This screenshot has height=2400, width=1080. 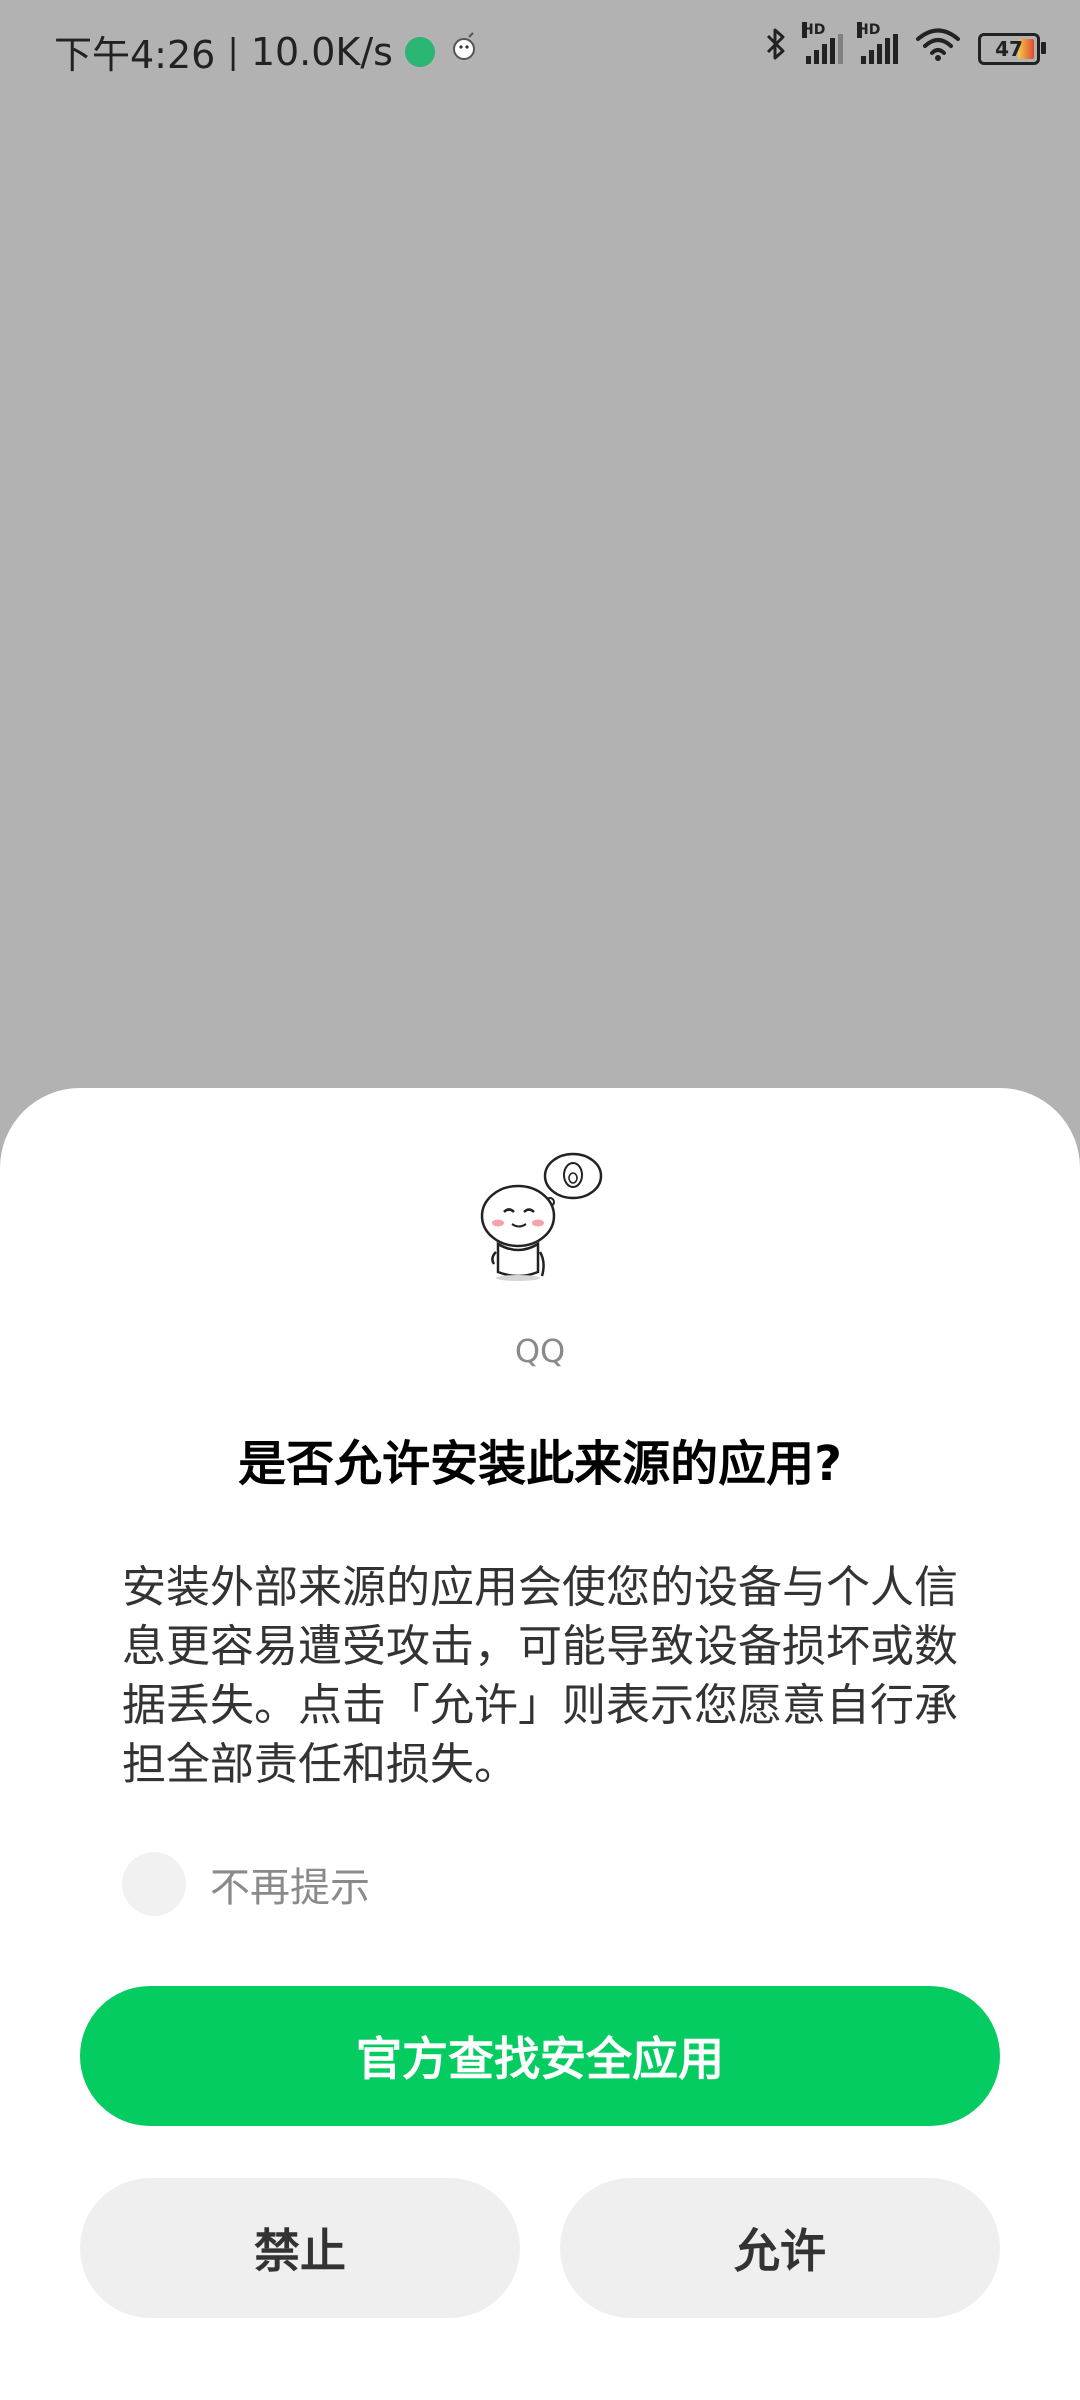 What do you see at coordinates (938, 49) in the screenshot?
I see `wifi-icon` at bounding box center [938, 49].